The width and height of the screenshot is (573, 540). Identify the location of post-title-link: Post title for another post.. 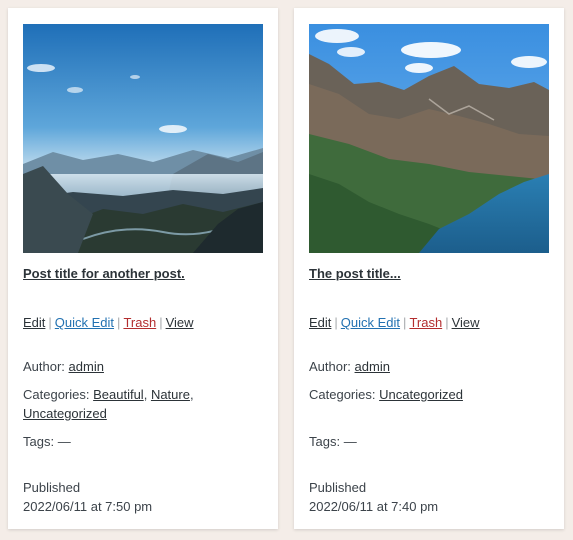
(104, 273).